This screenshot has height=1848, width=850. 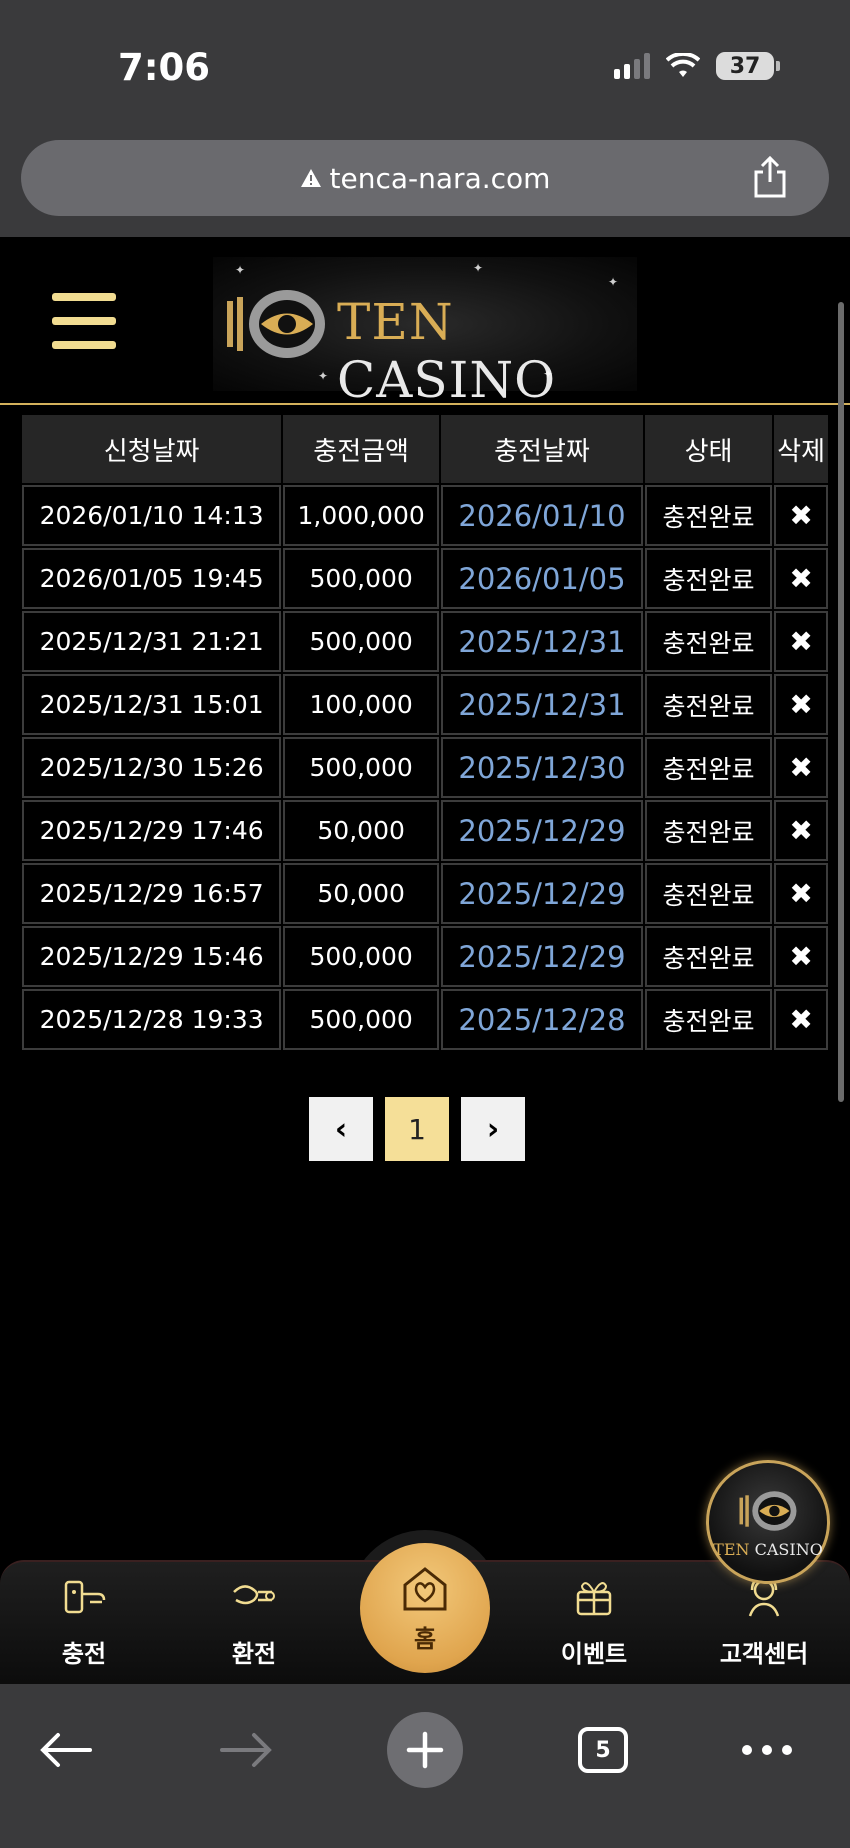 I want to click on new-tab-button, so click(x=425, y=1750).